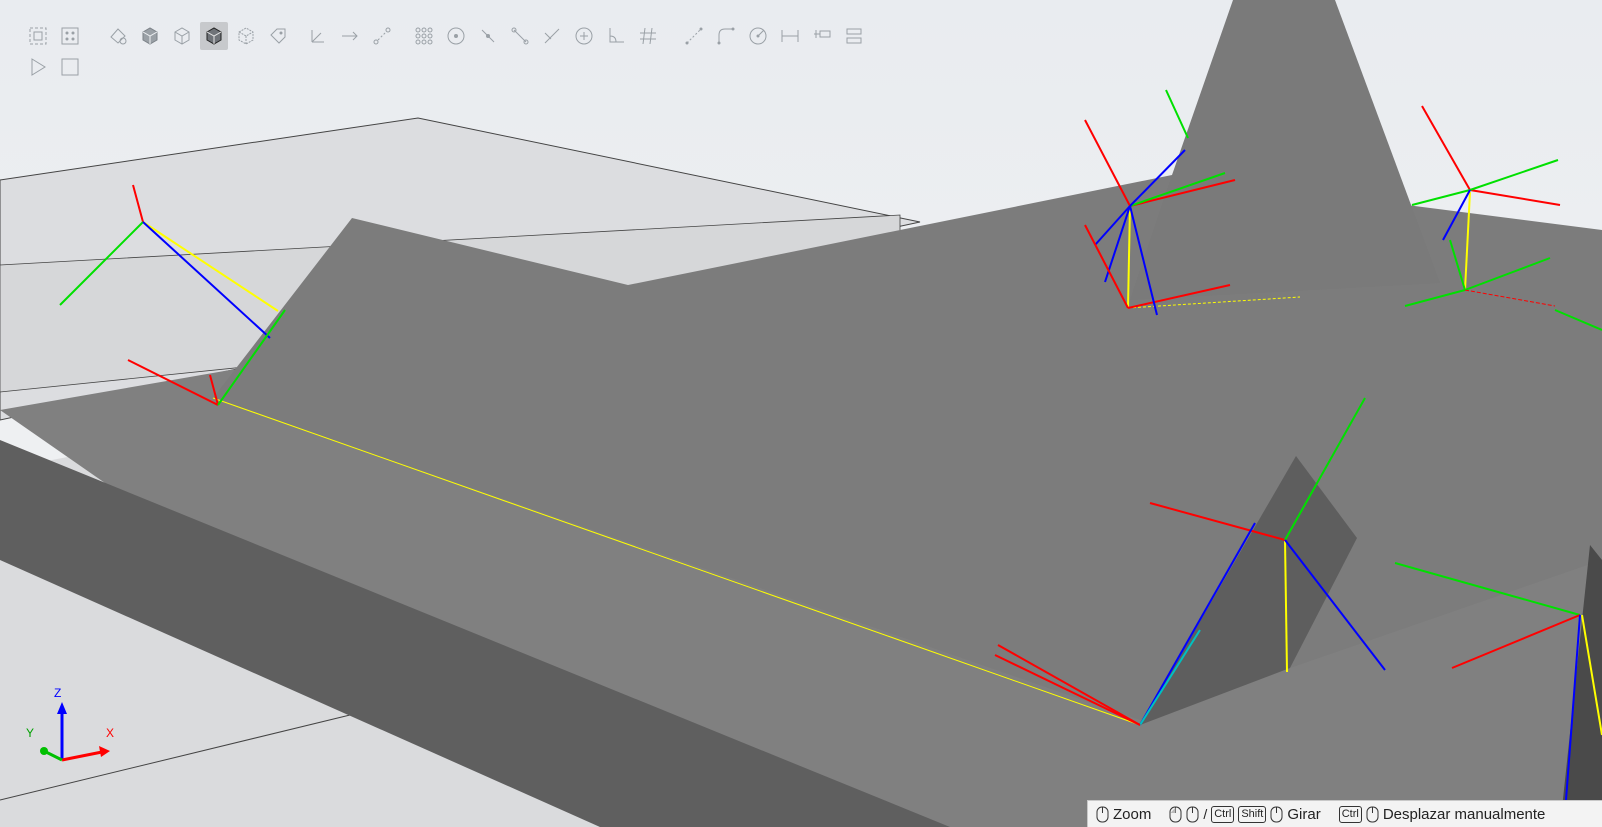 Image resolution: width=1602 pixels, height=827 pixels. I want to click on grid-dots-button, so click(424, 36).